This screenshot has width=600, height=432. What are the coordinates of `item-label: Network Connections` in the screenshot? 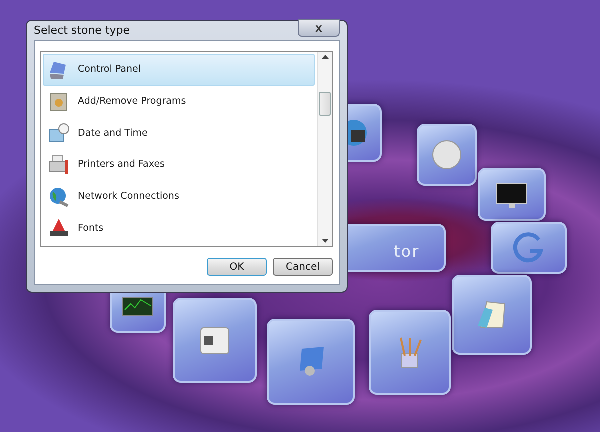 It's located at (129, 196).